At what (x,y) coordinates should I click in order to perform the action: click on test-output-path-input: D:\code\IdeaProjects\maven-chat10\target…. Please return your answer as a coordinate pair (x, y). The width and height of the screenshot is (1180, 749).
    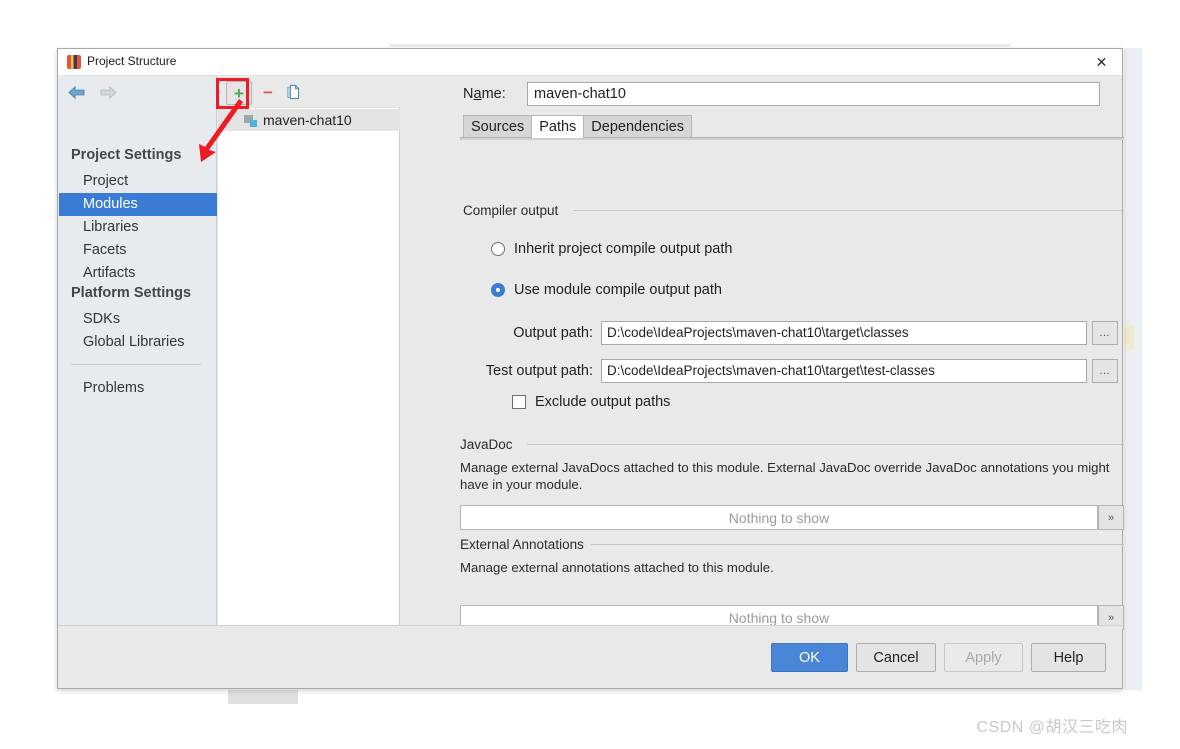
    Looking at the image, I should click on (844, 371).